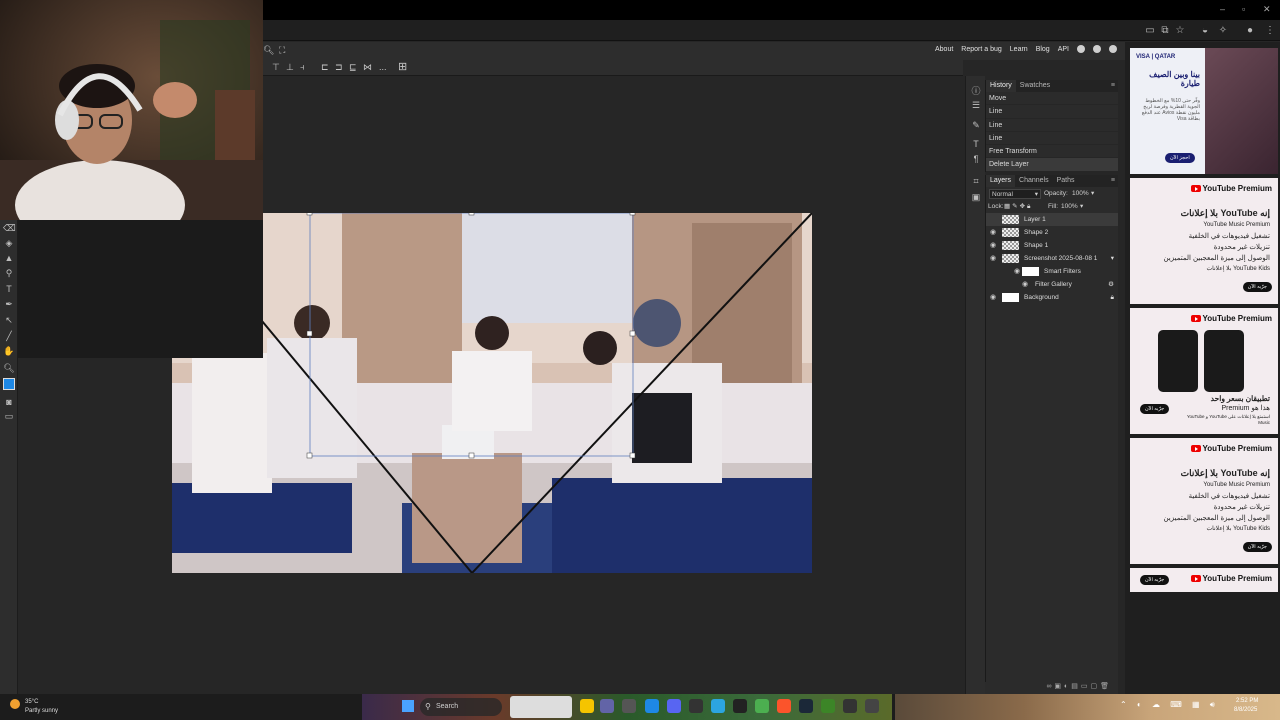 The width and height of the screenshot is (1280, 720). Describe the element at coordinates (1052, 232) in the screenshot. I see `layer-row: ◉ Shape 2` at that location.